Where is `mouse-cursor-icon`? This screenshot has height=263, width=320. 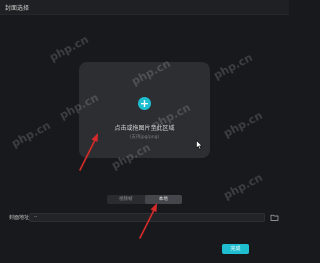
mouse-cursor-icon is located at coordinates (199, 145).